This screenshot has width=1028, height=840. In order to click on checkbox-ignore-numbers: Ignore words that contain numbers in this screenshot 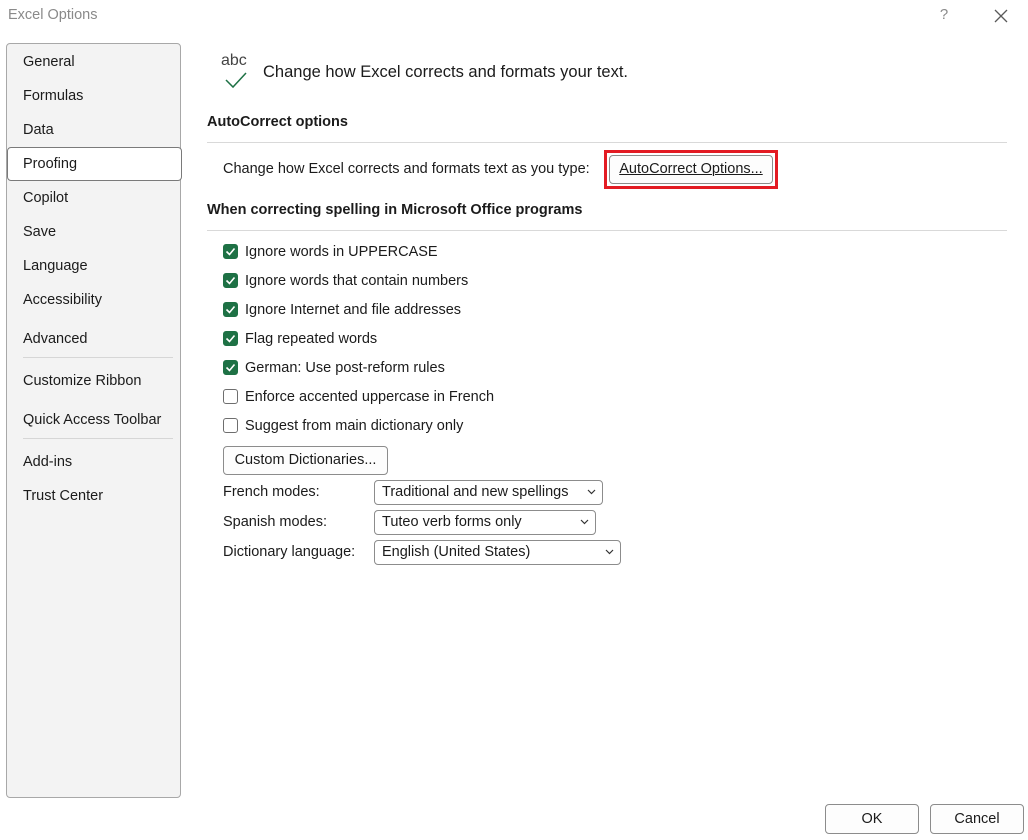, I will do `click(423, 281)`.